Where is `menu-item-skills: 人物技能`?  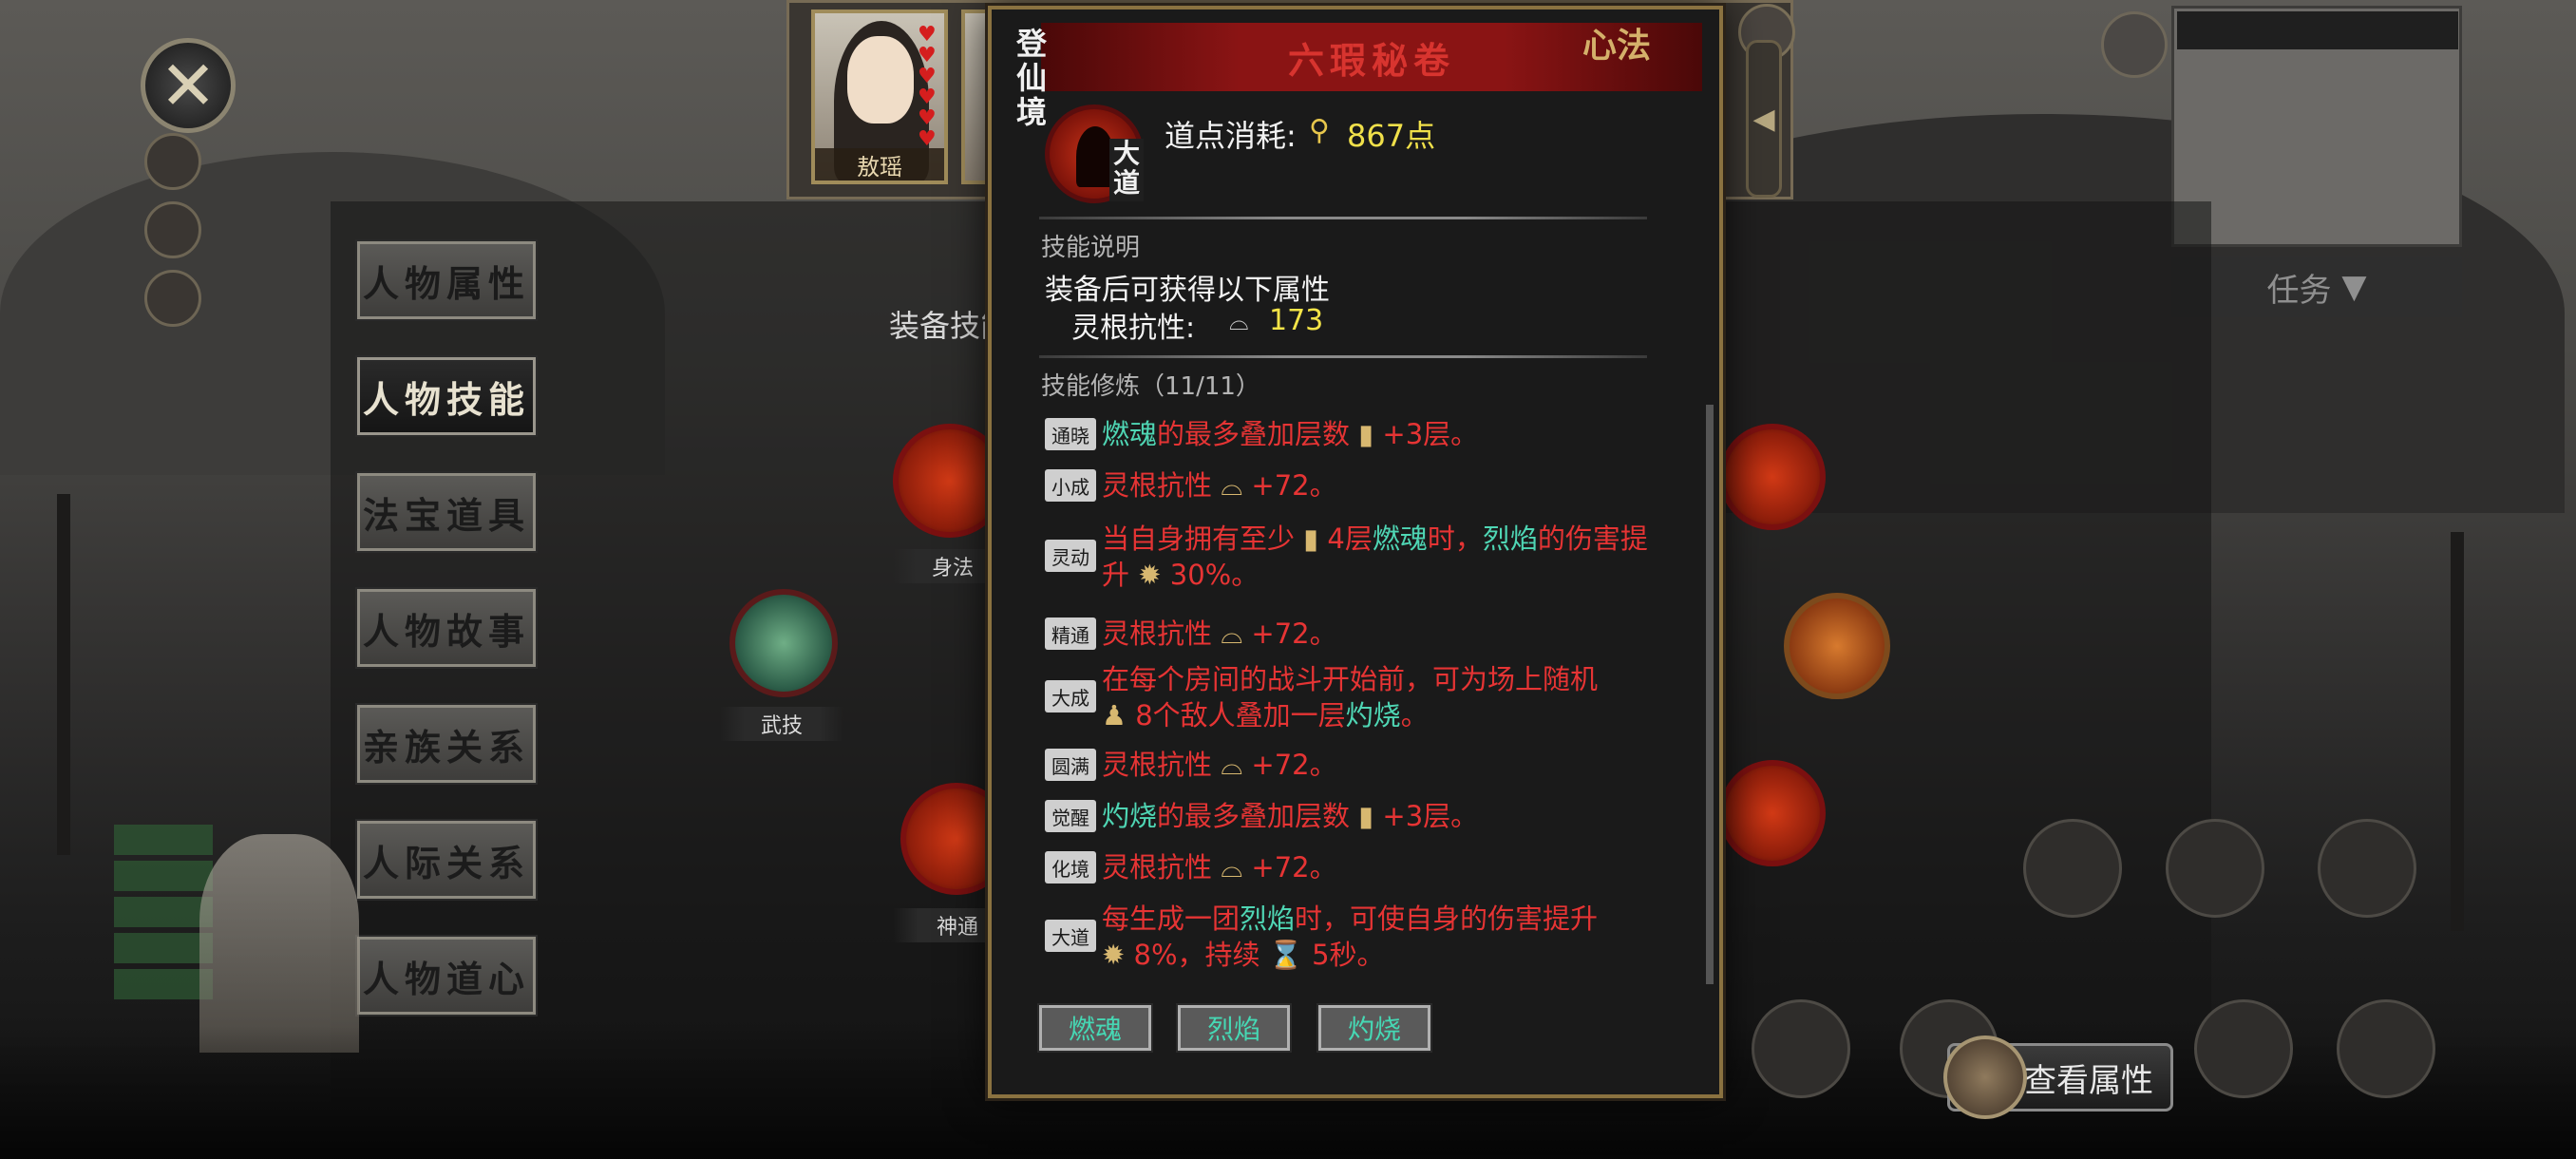
menu-item-skills: 人物技能 is located at coordinates (446, 396).